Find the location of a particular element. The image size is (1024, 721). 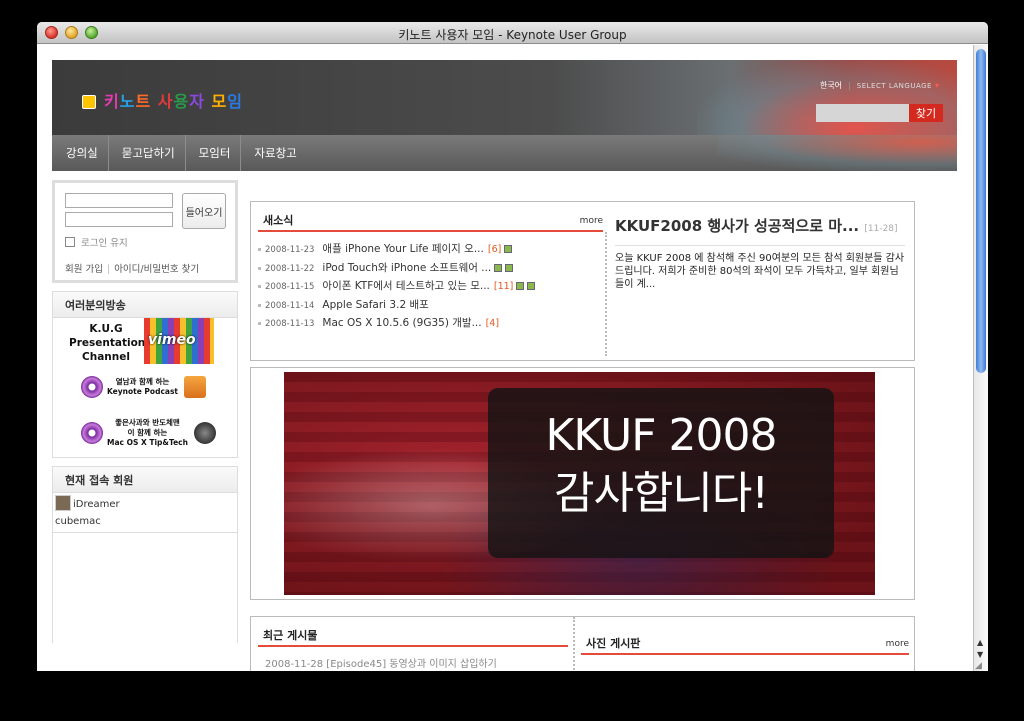

podcast2-line2: 이 함께 하는 is located at coordinates (147, 432).